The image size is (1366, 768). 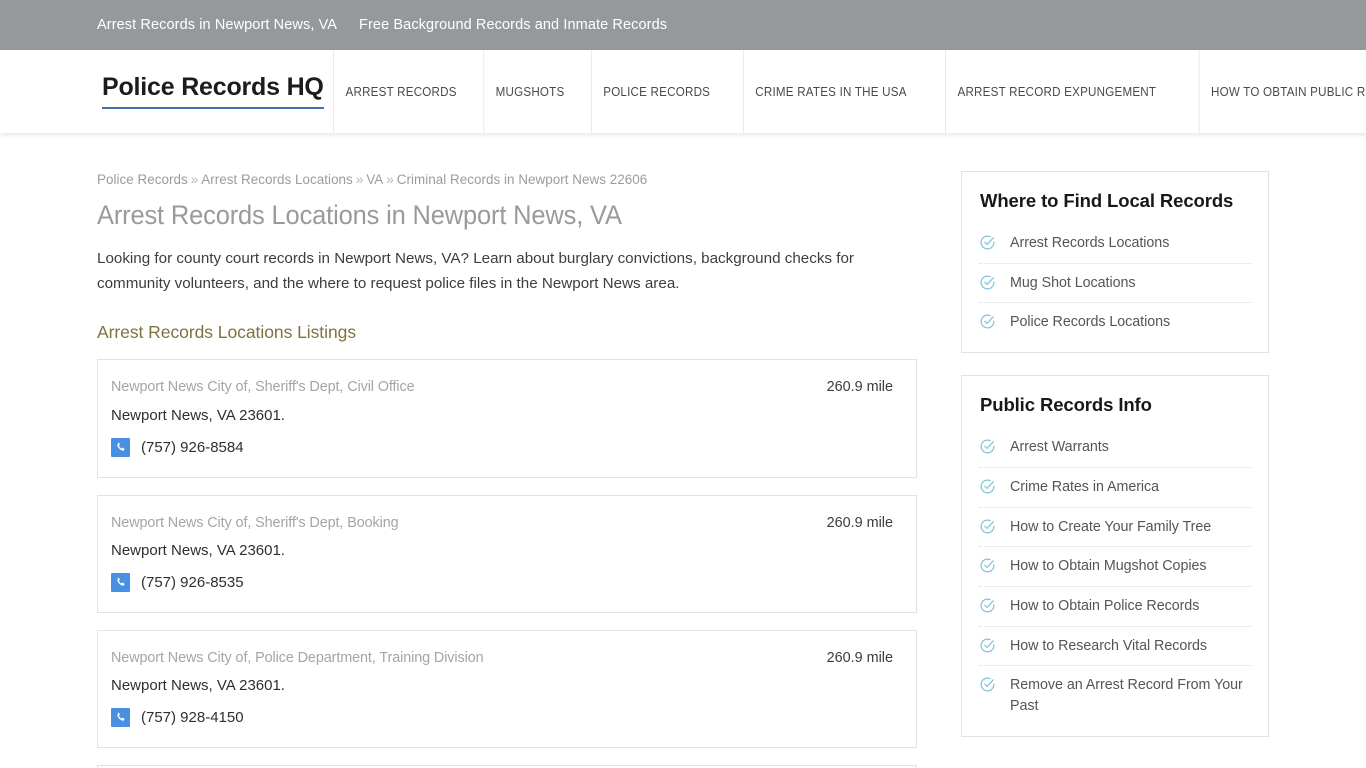 What do you see at coordinates (192, 582) in the screenshot?
I see `listing-phone-number: (757) 926-8535` at bounding box center [192, 582].